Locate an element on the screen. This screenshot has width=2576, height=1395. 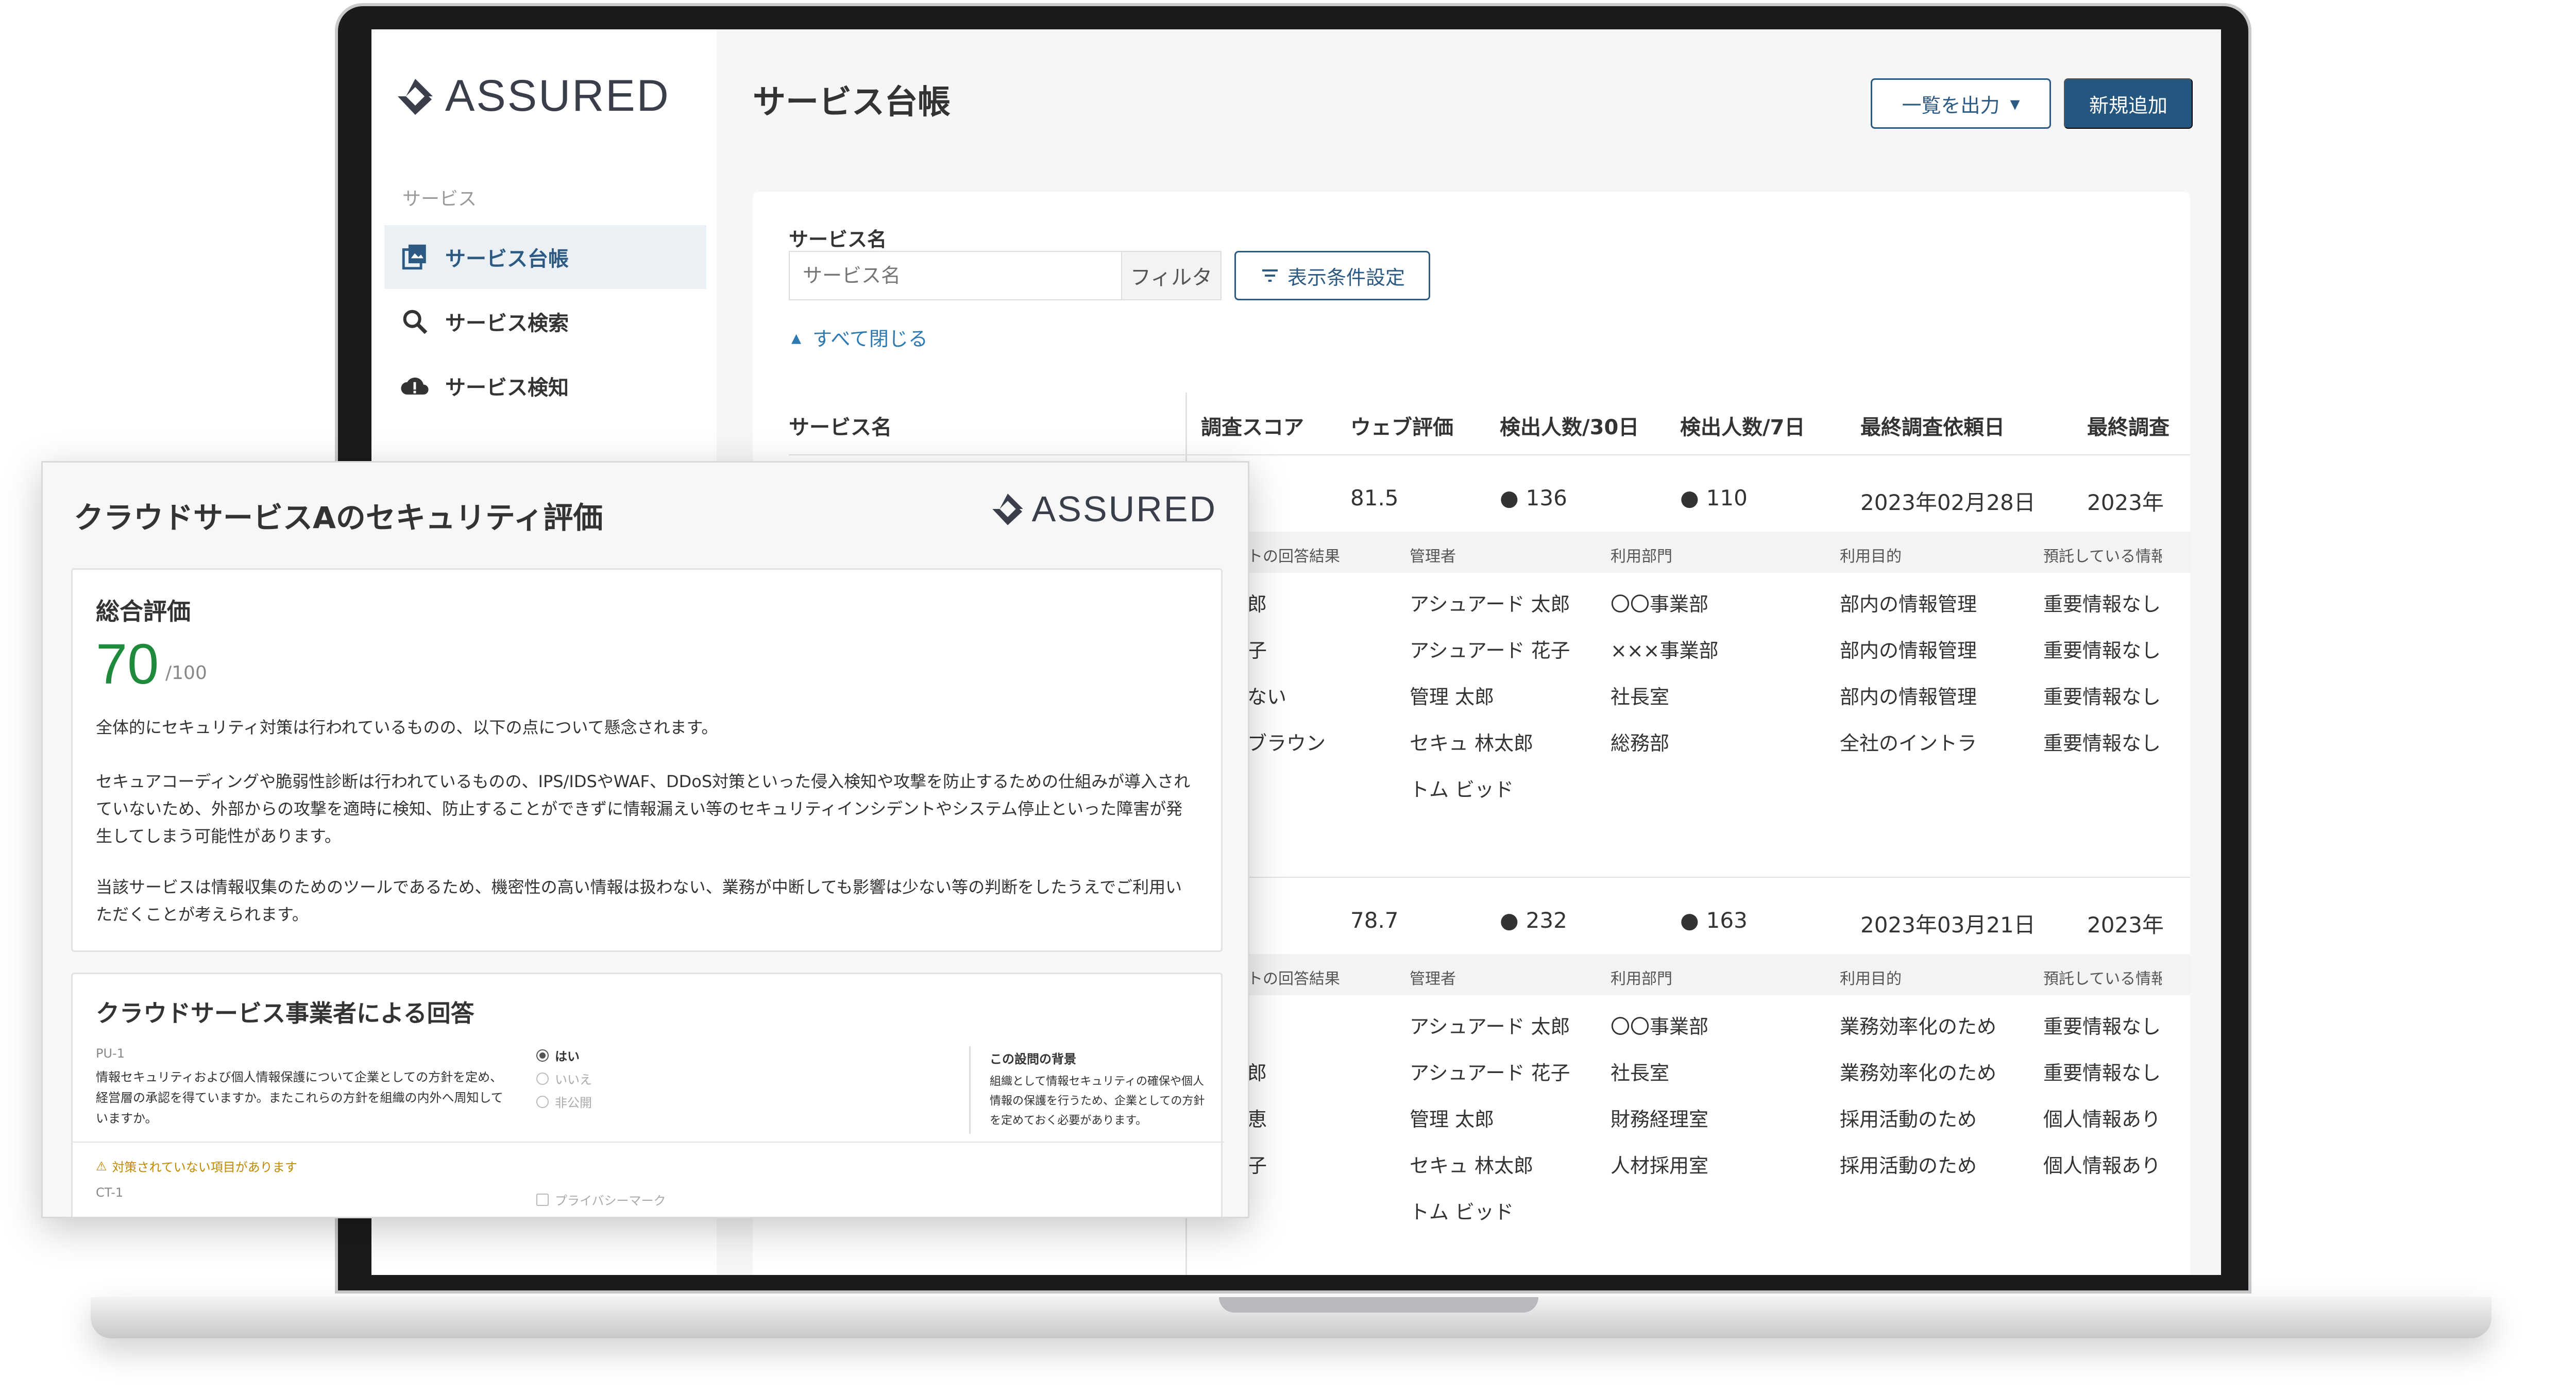
checkbox-icon is located at coordinates (543, 1199).